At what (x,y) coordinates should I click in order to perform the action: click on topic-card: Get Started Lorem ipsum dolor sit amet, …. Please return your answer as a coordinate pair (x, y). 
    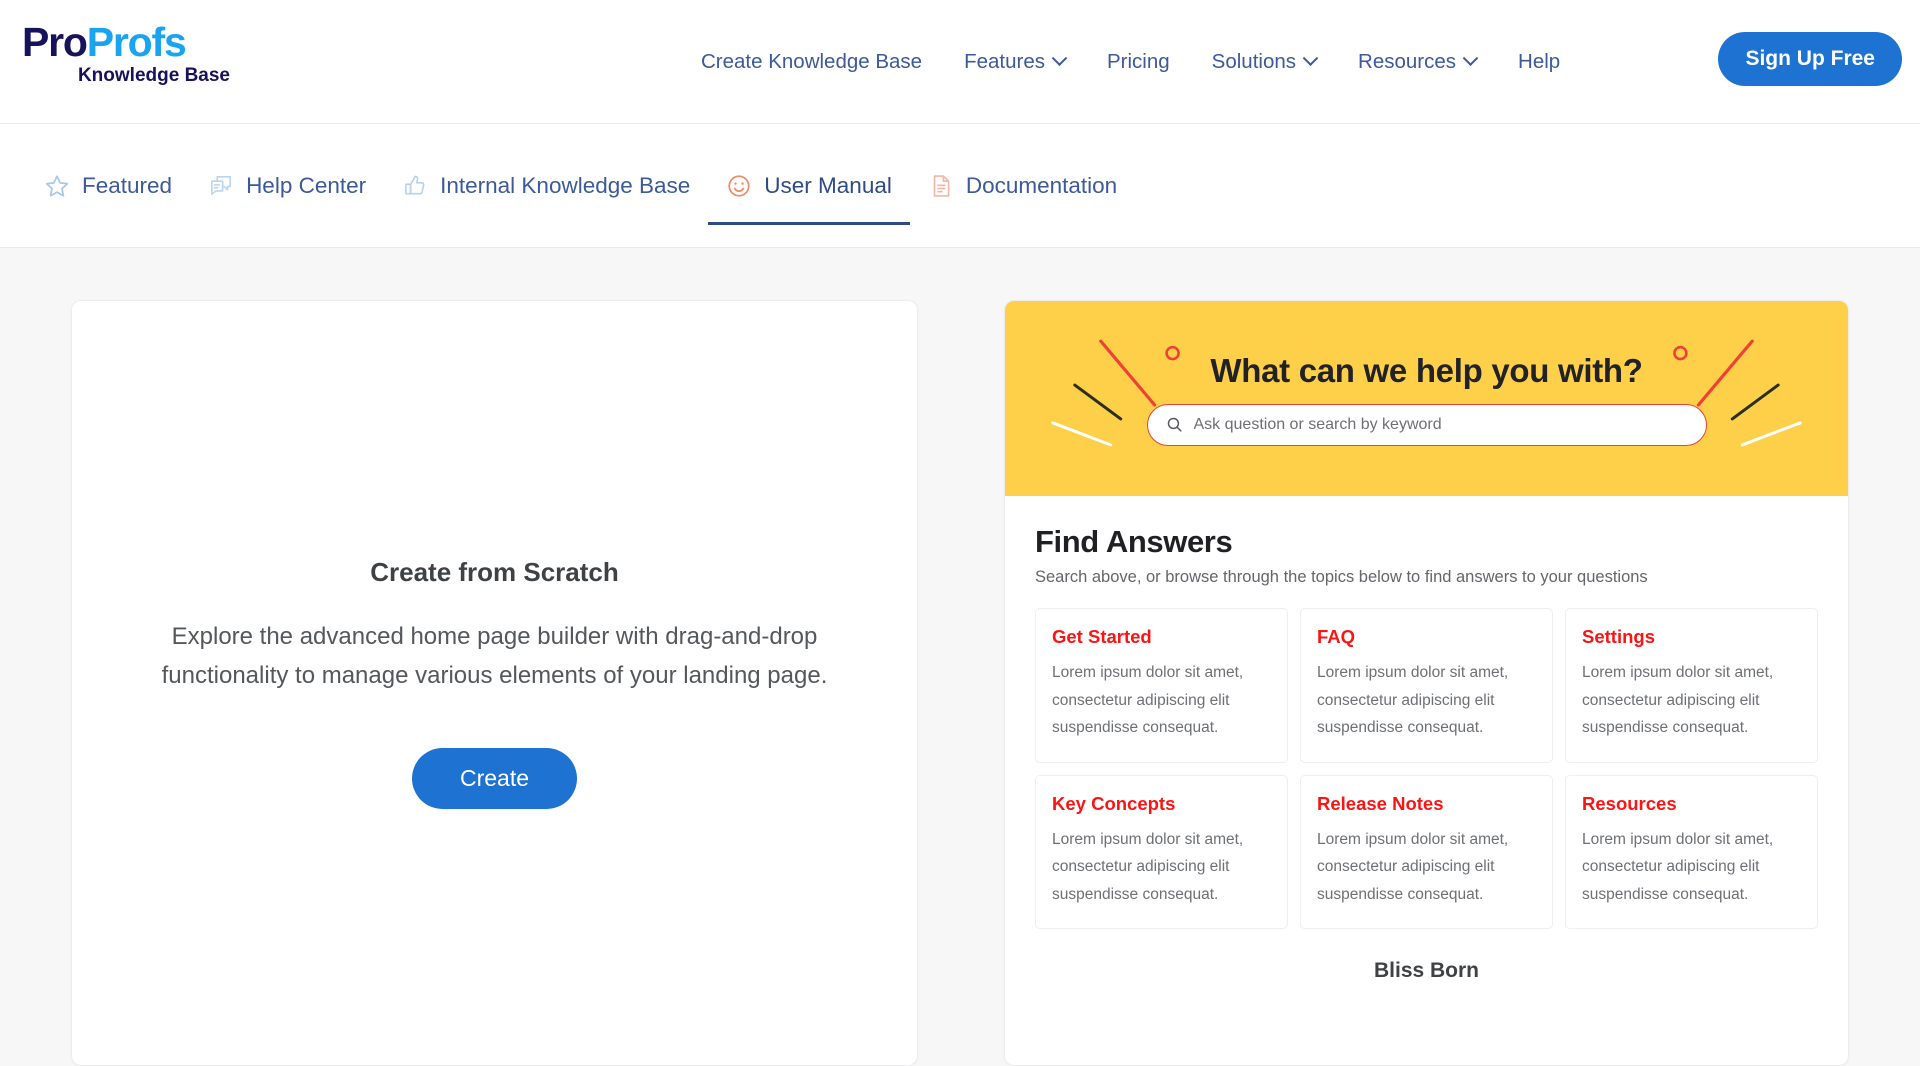
    Looking at the image, I should click on (1161, 685).